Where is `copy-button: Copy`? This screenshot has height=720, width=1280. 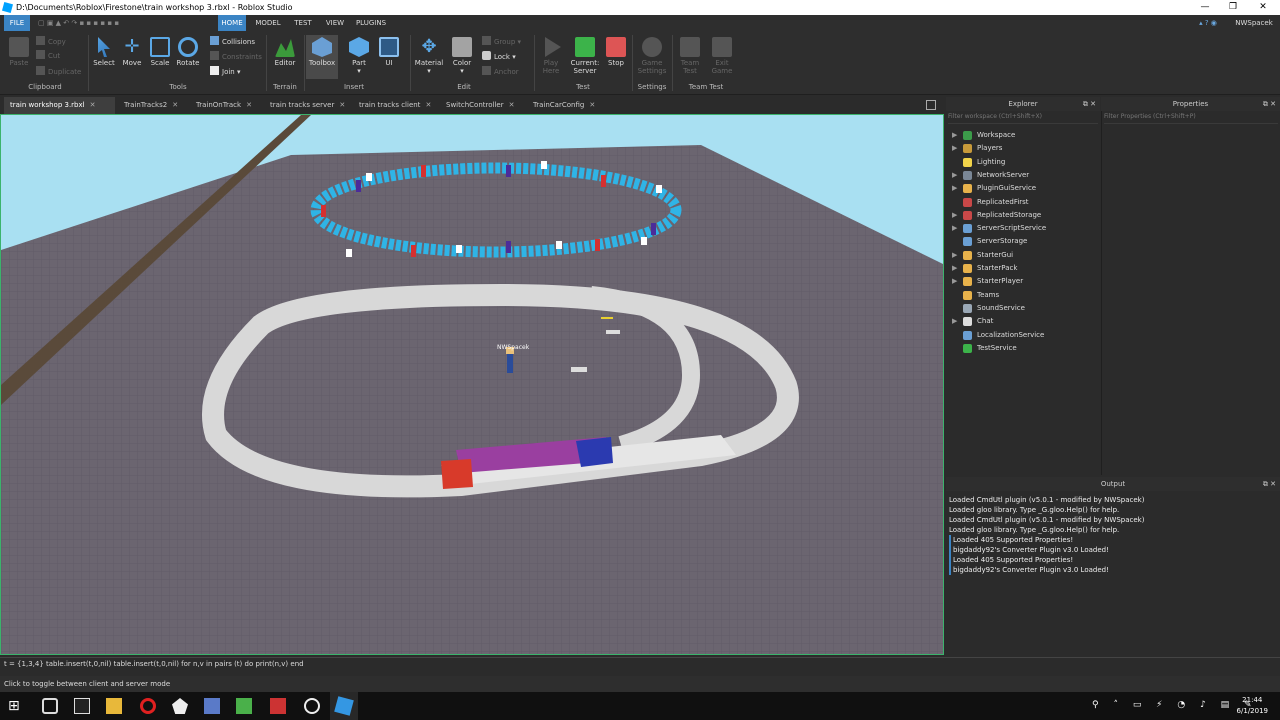
copy-button: Copy is located at coordinates (51, 42).